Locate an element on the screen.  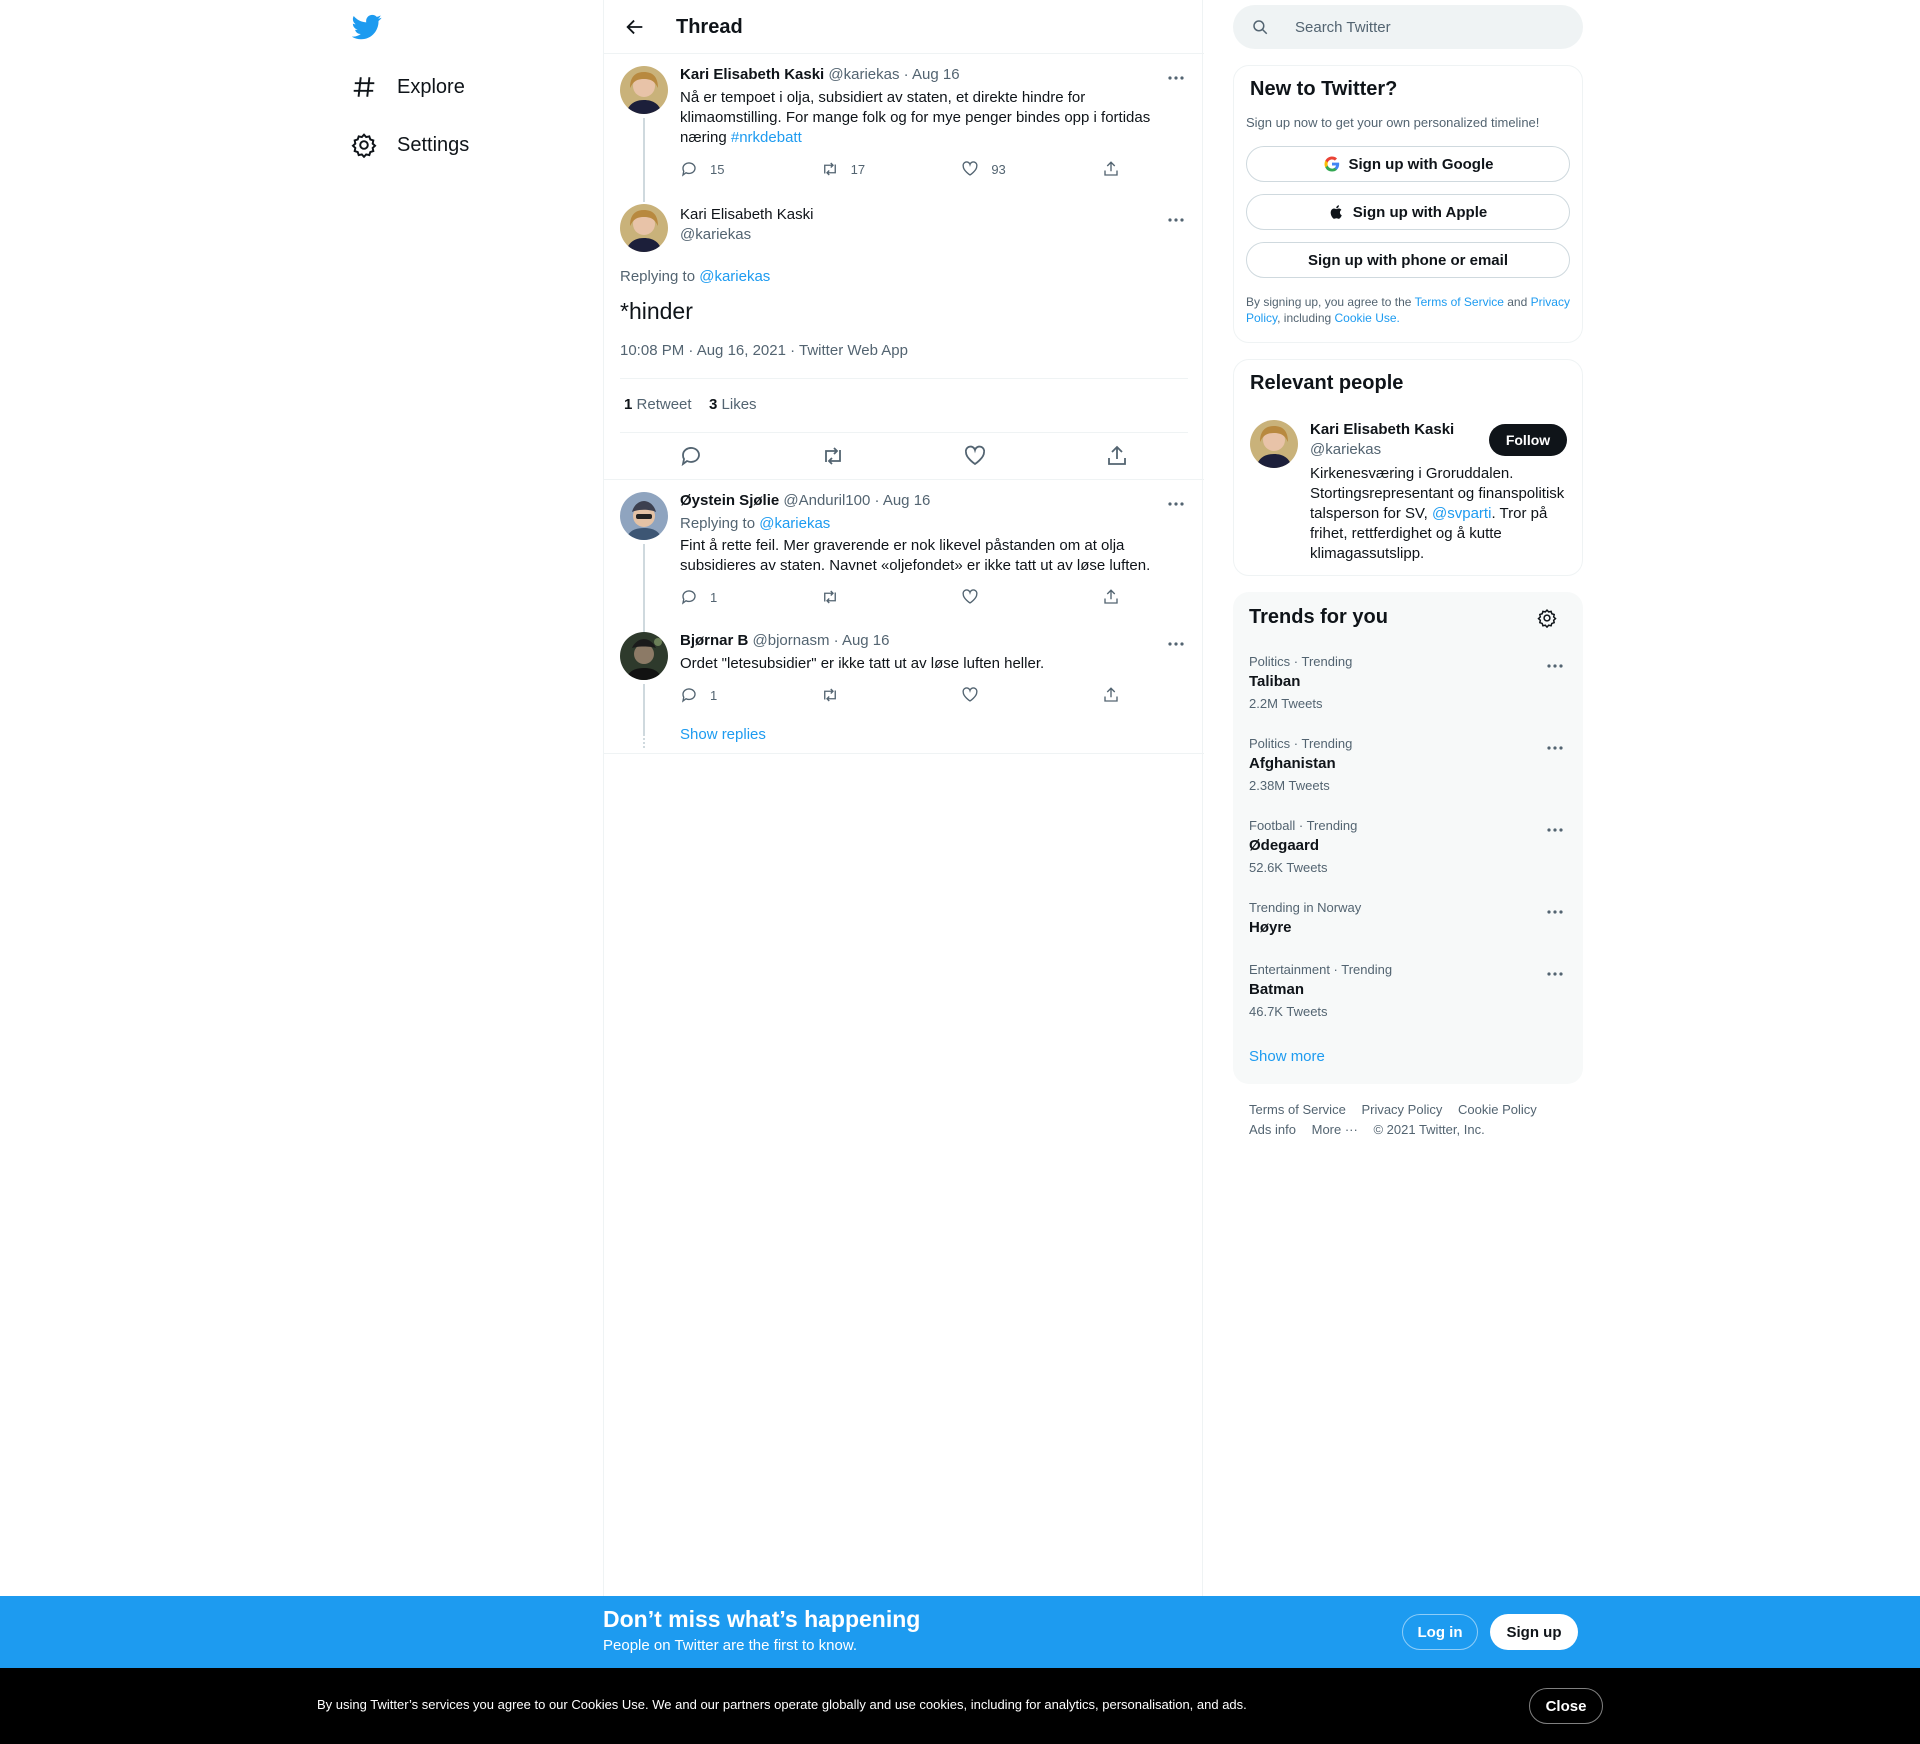
signup-apple-button: Sign up with Apple is located at coordinates (1408, 212).